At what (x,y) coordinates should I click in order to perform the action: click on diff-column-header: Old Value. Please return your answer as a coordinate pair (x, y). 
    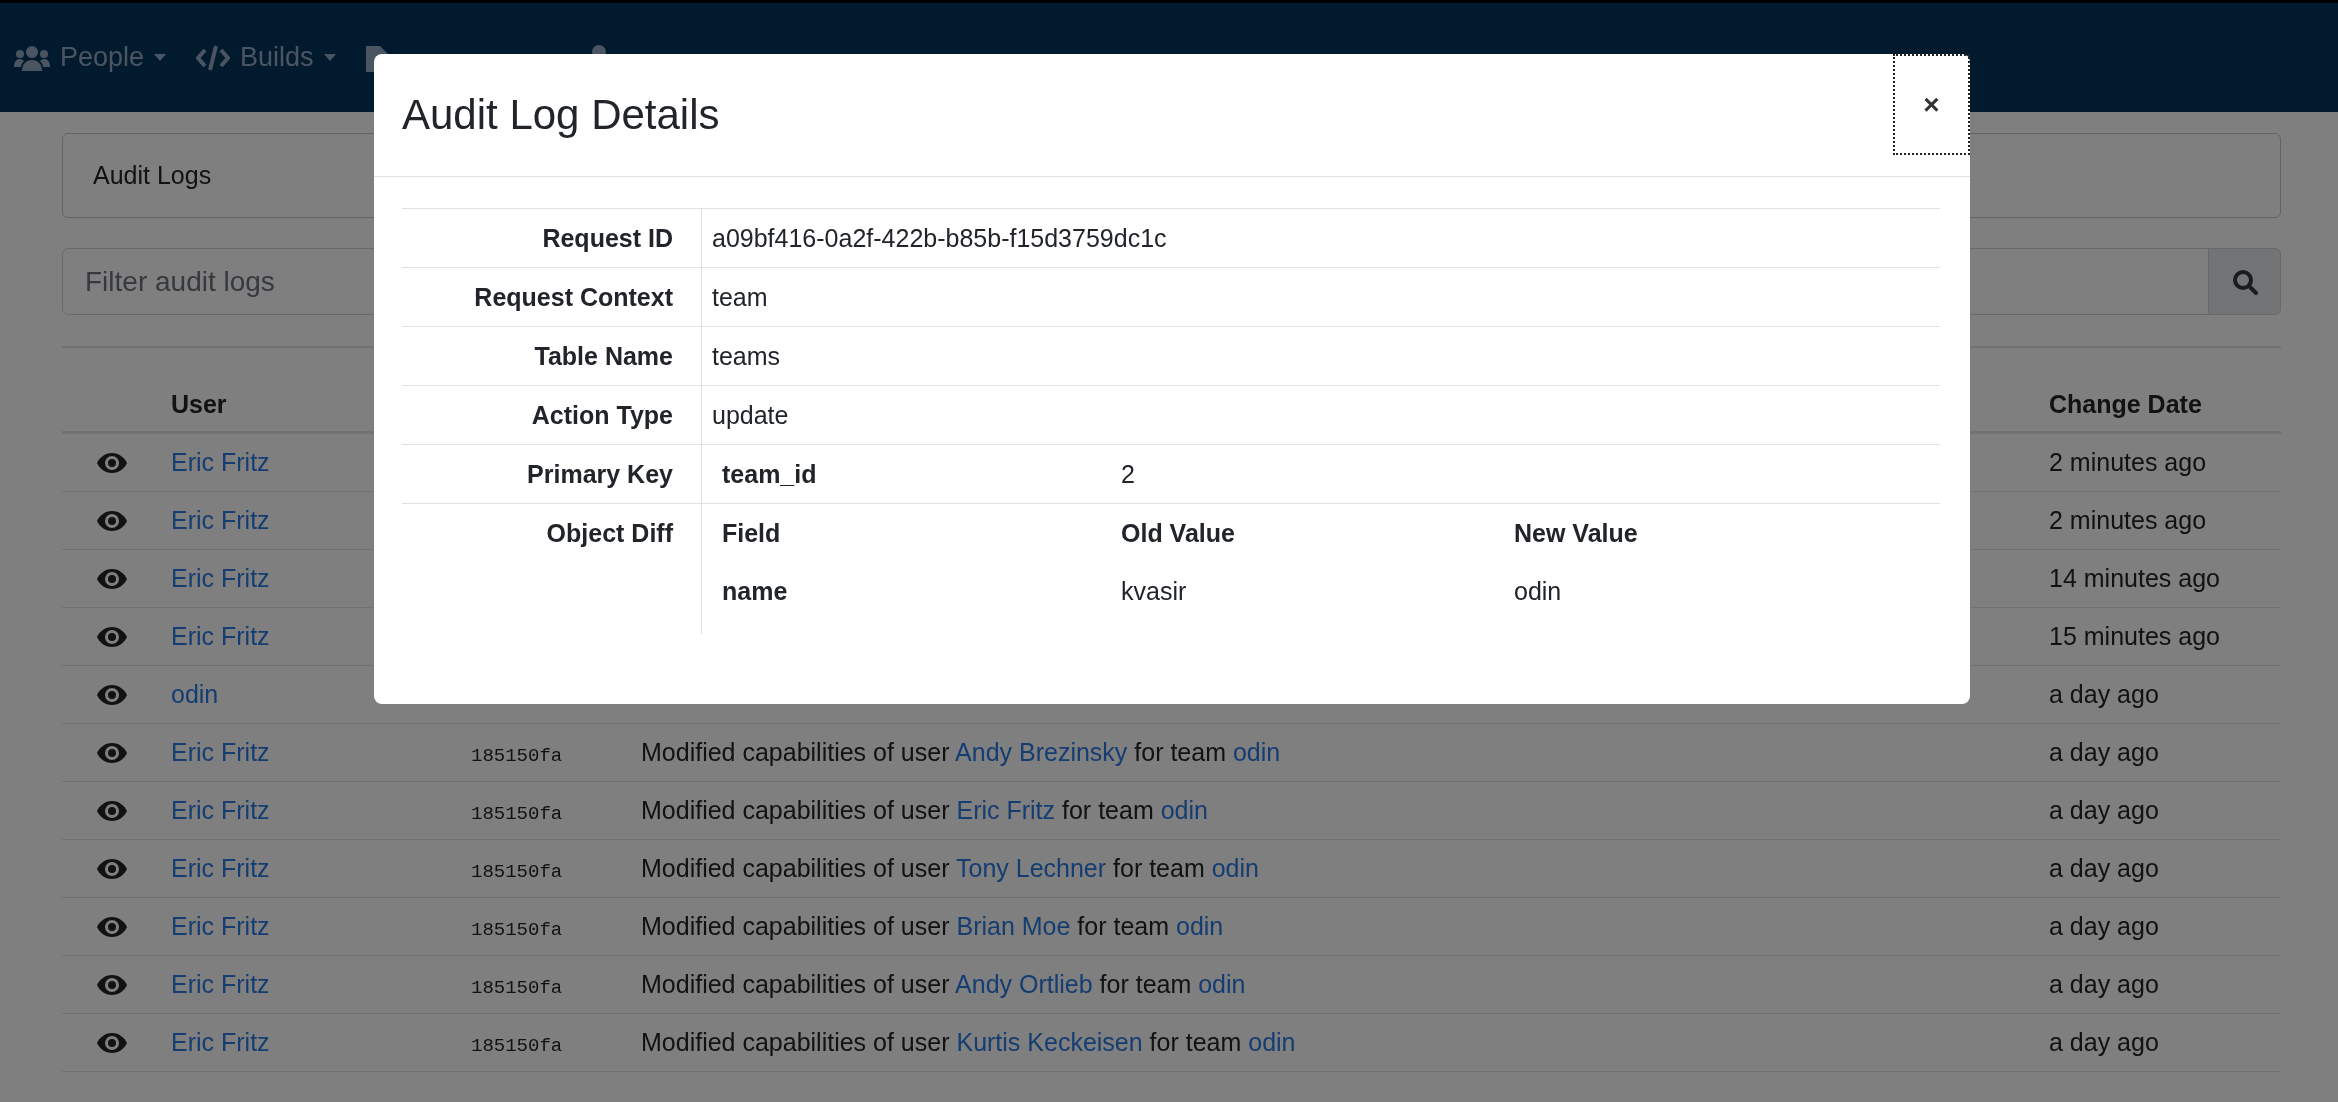
    Looking at the image, I should click on (1178, 533).